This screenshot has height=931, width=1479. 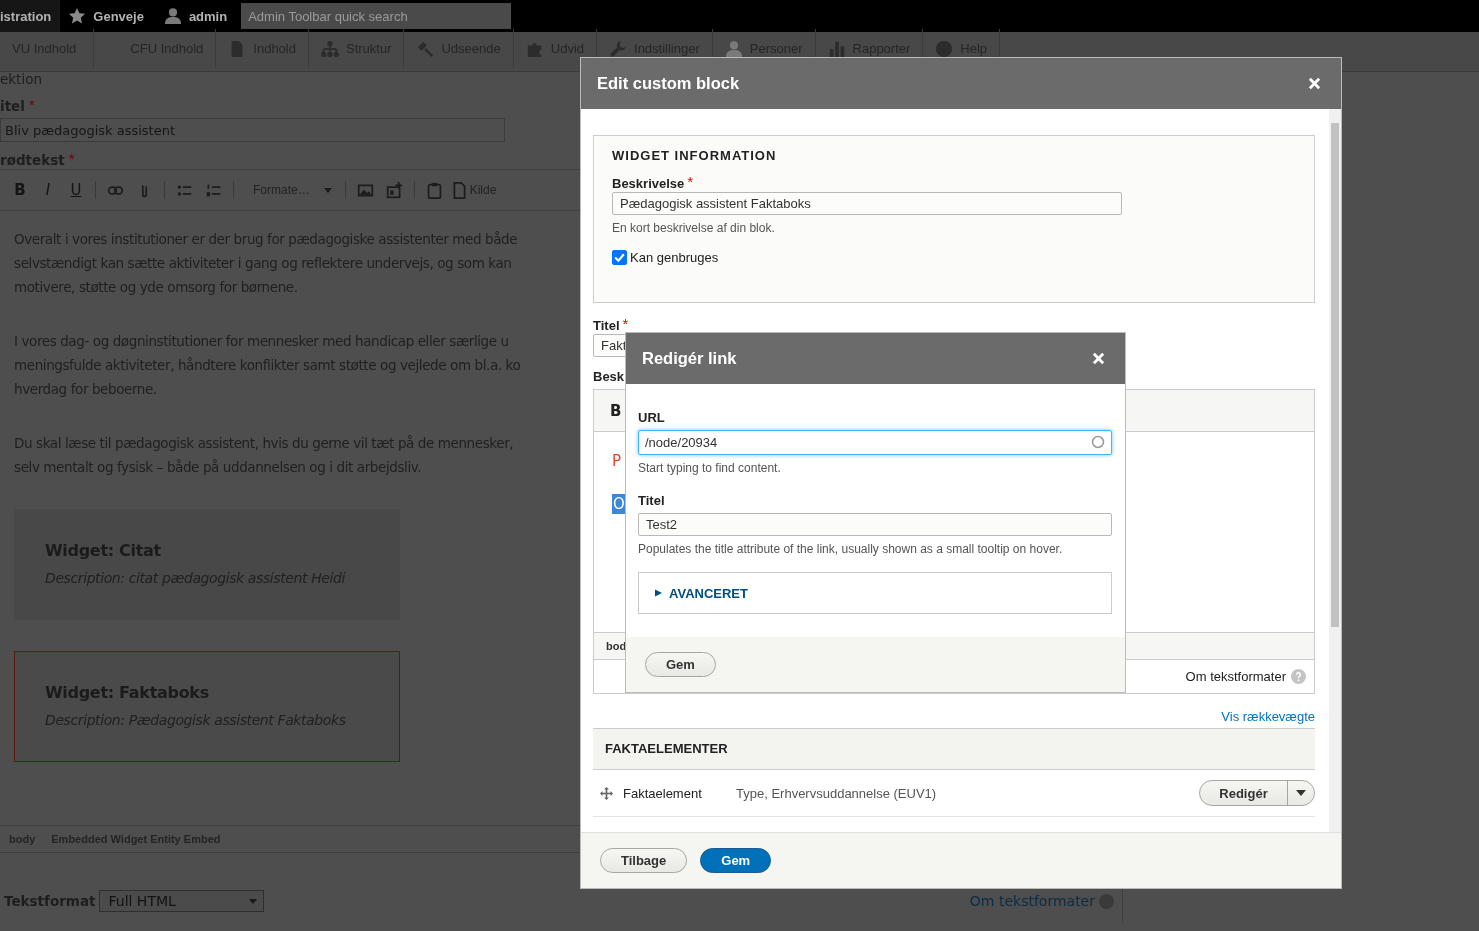 What do you see at coordinates (30, 16) in the screenshot?
I see `toolbar-item: istration` at bounding box center [30, 16].